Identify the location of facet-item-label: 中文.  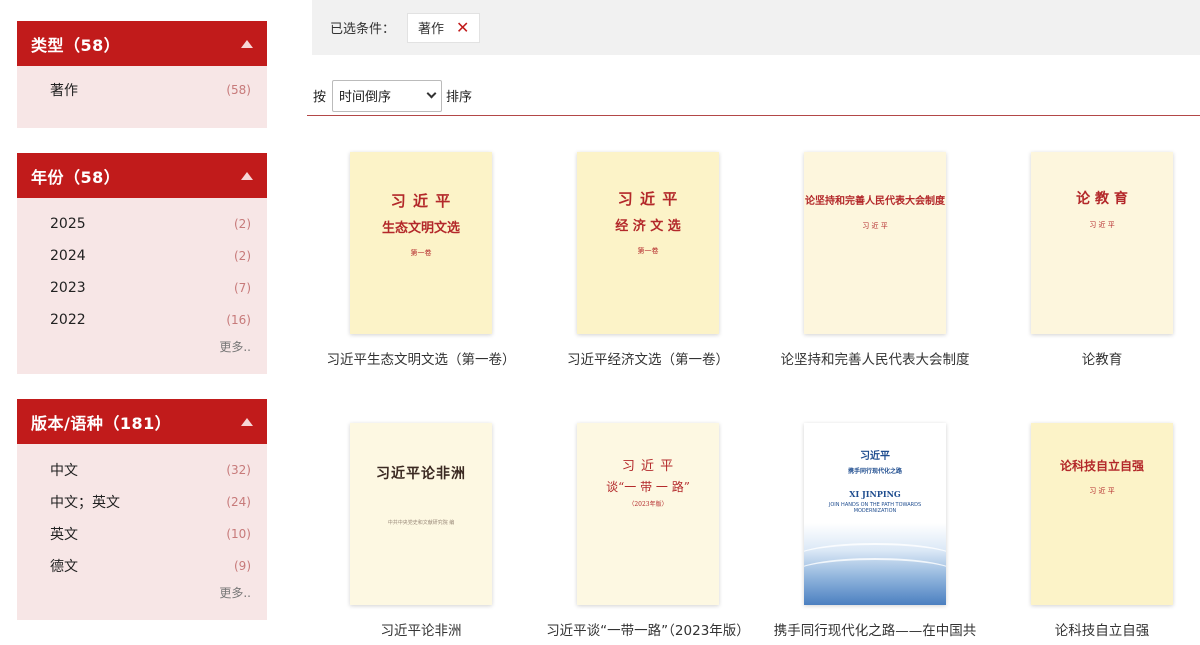
(64, 471).